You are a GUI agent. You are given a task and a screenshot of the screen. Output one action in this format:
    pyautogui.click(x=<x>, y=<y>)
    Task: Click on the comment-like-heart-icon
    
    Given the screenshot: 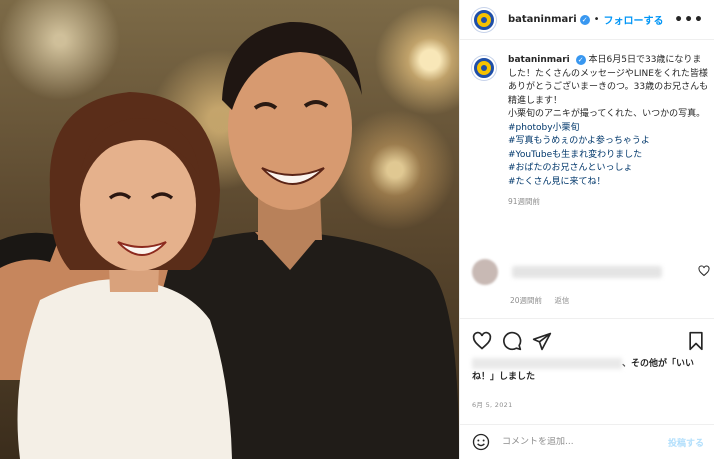 What is the action you would take?
    pyautogui.click(x=704, y=271)
    